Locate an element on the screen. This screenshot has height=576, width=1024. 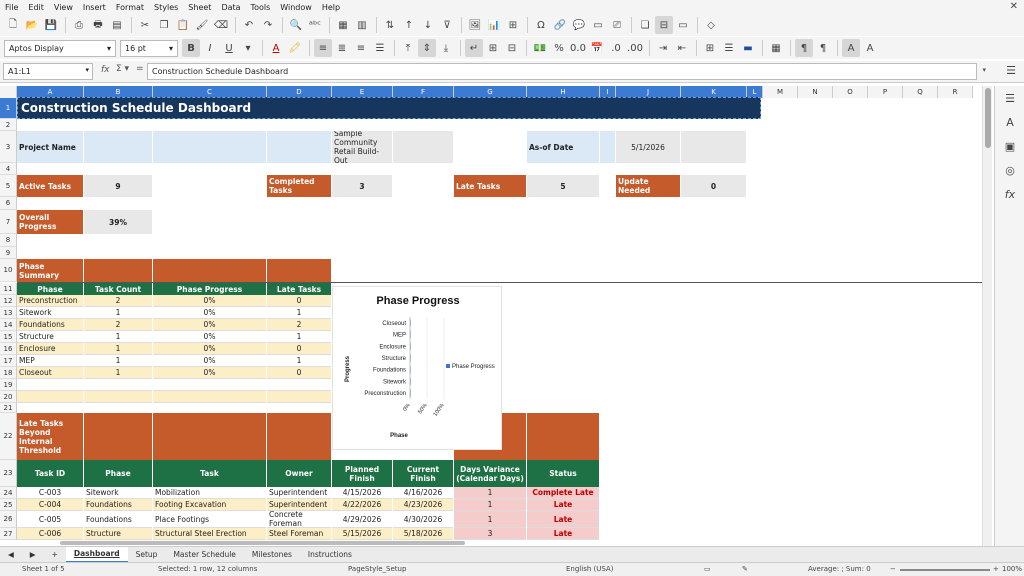
pivot-table-icon: ⊞ is located at coordinates (513, 25).